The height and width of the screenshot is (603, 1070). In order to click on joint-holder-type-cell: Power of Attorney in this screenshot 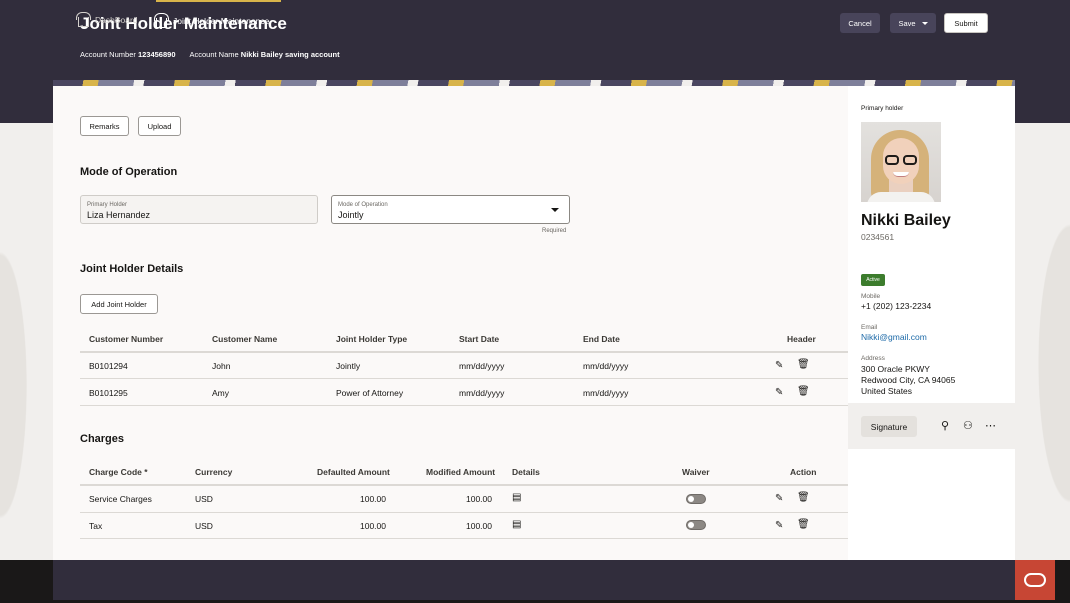, I will do `click(370, 393)`.